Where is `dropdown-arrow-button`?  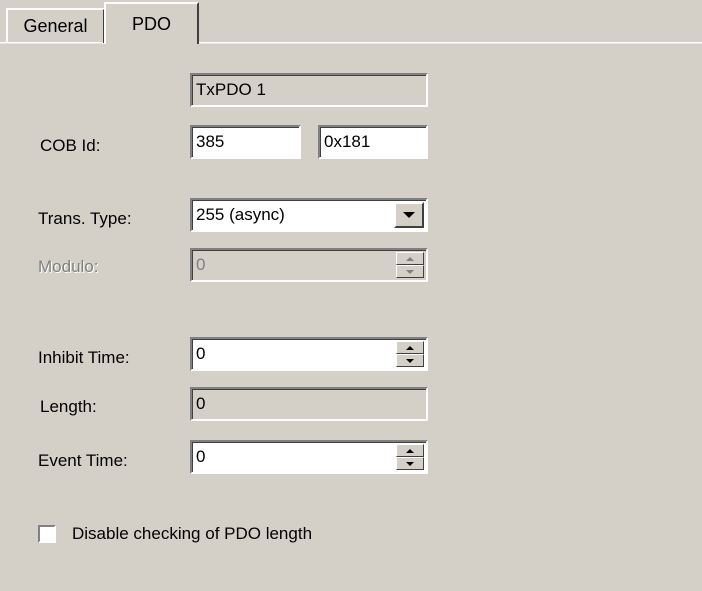 dropdown-arrow-button is located at coordinates (409, 215).